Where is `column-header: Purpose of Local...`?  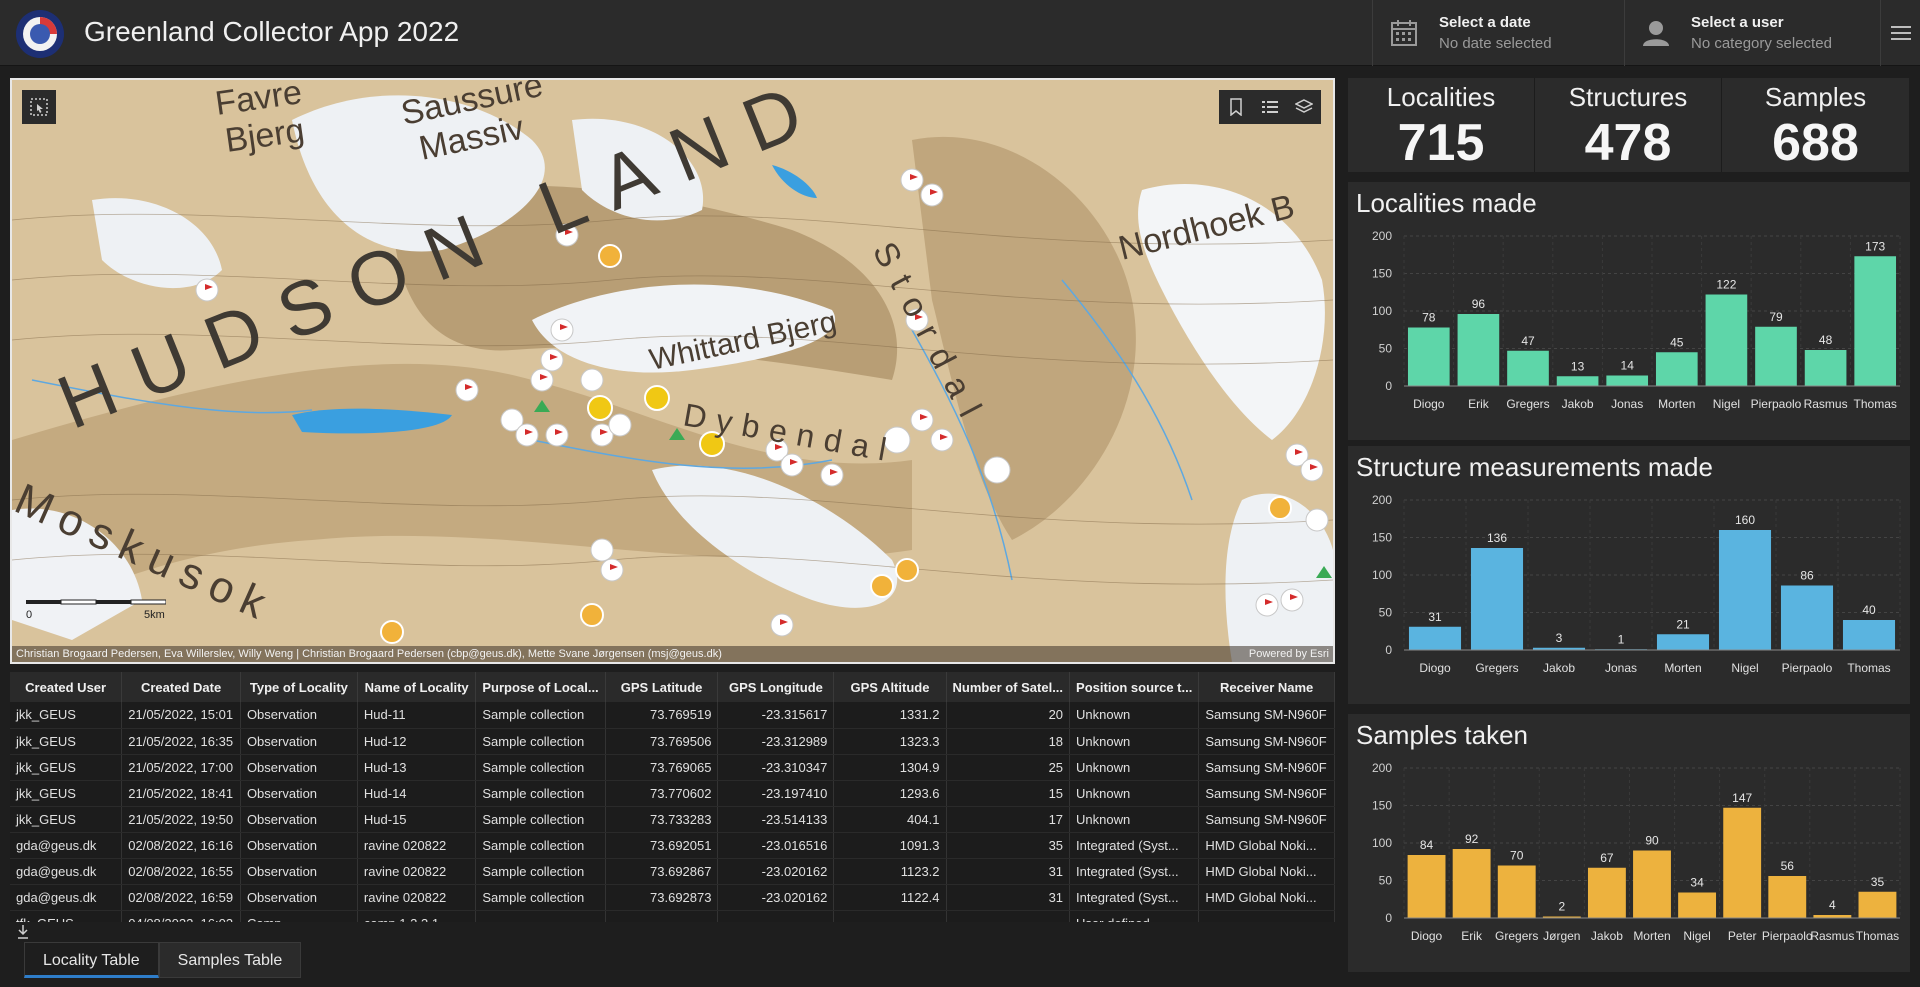 column-header: Purpose of Local... is located at coordinates (540, 687).